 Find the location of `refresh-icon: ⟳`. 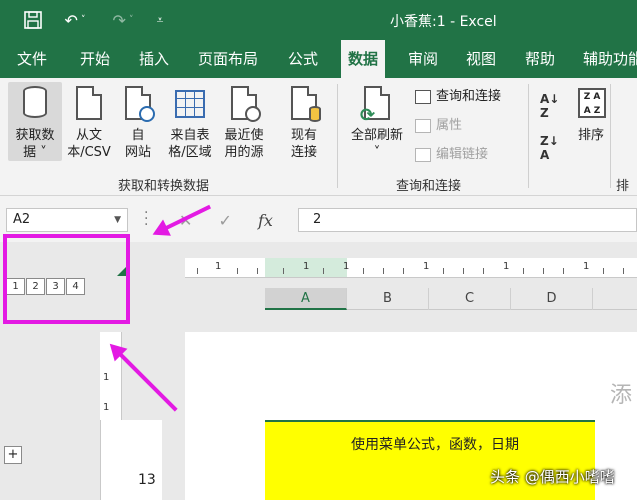

refresh-icon: ⟳ is located at coordinates (377, 104).